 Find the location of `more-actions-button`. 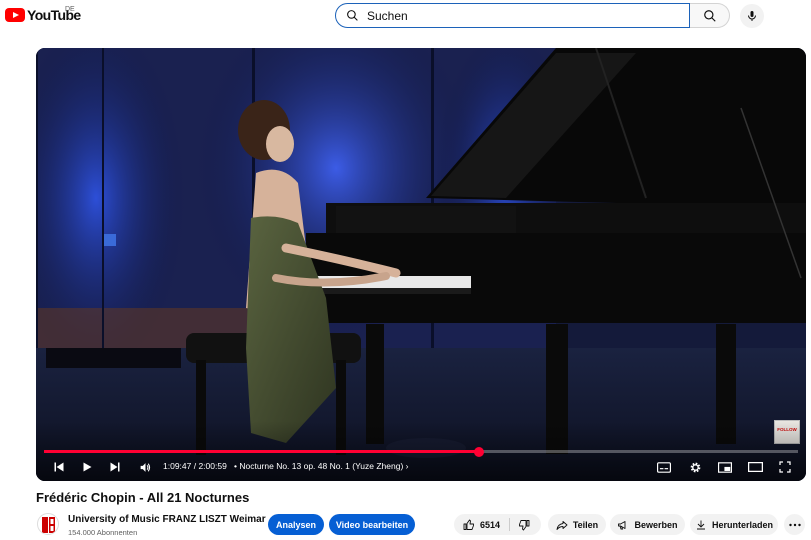

more-actions-button is located at coordinates (794, 524).